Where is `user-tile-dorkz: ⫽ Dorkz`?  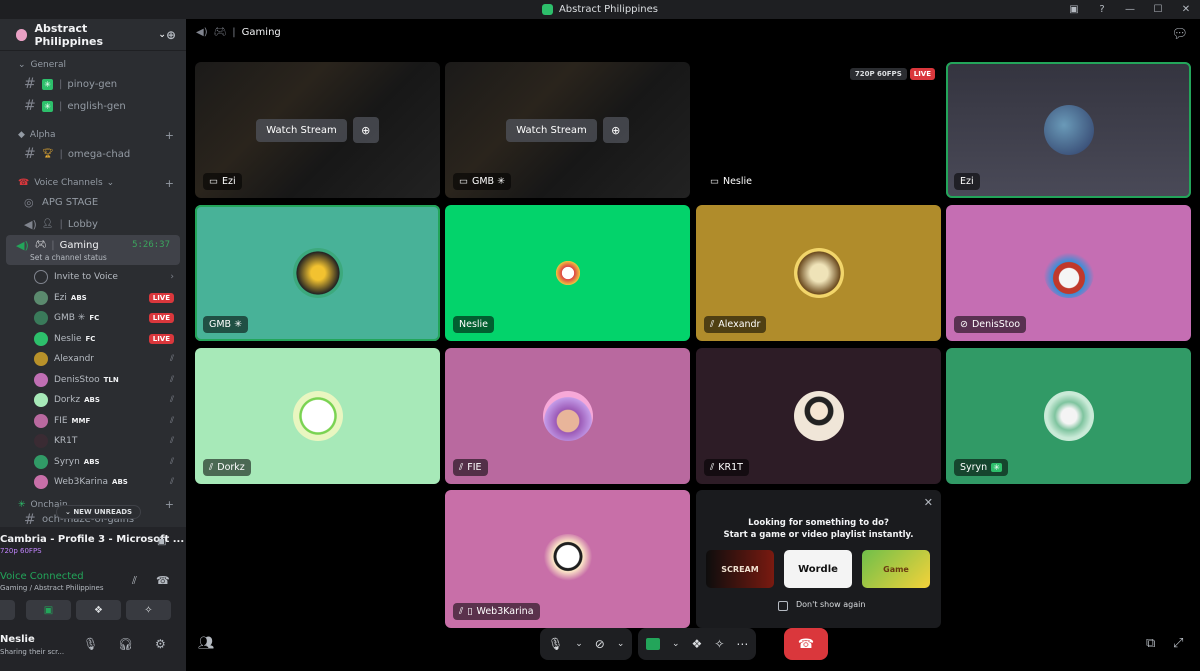
user-tile-dorkz: ⫽ Dorkz is located at coordinates (317, 416).